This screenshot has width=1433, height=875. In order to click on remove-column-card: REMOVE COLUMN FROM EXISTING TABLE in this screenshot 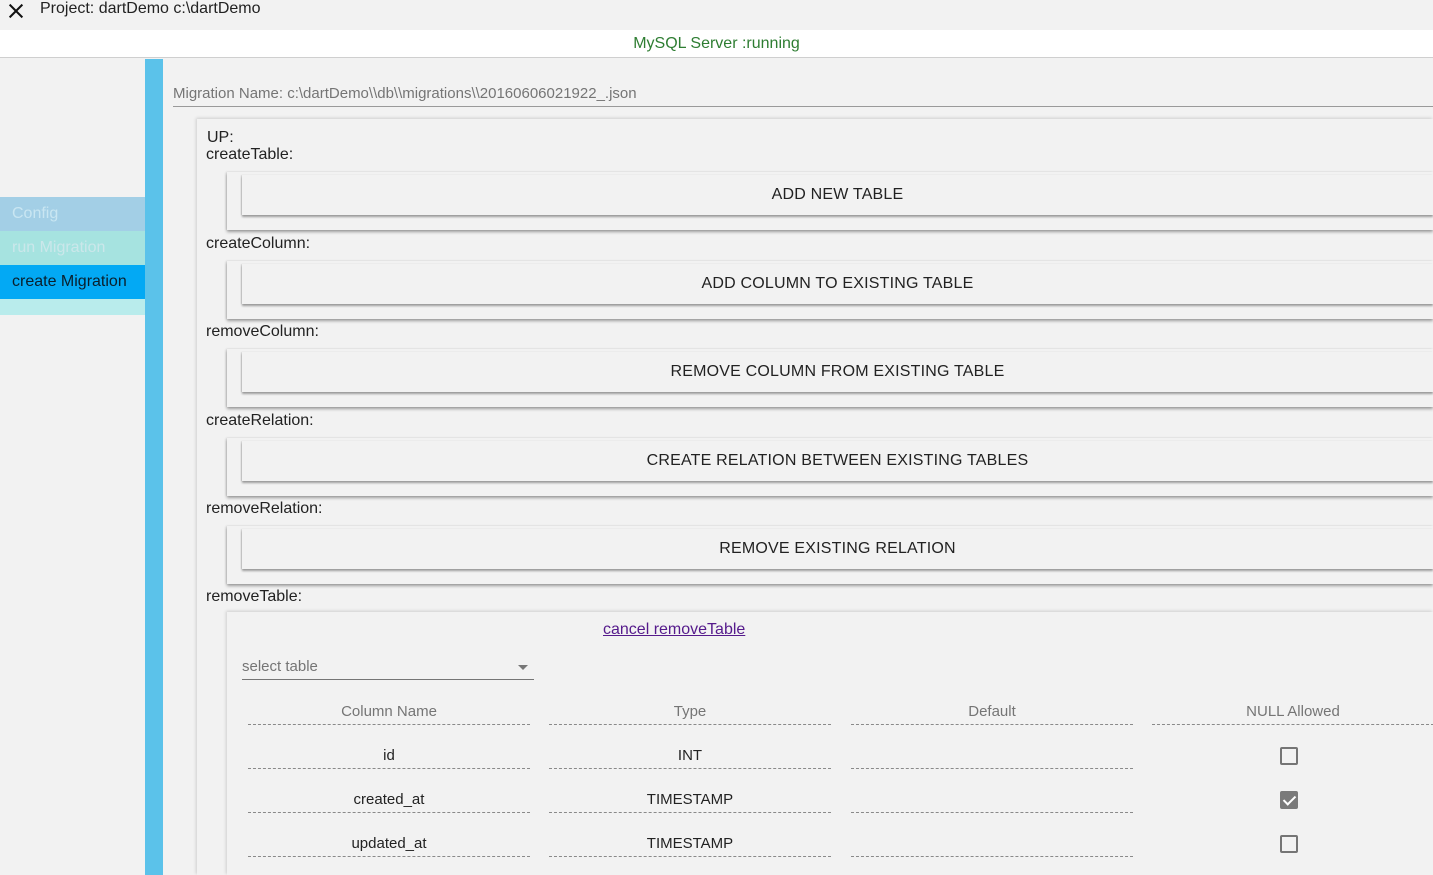, I will do `click(830, 378)`.